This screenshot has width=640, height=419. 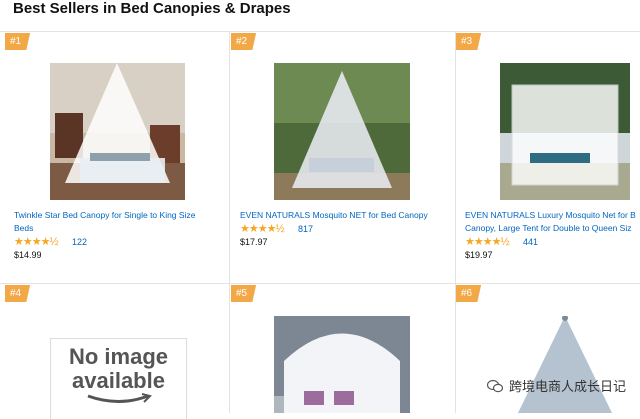 I want to click on no-image-text: available, so click(x=118, y=380).